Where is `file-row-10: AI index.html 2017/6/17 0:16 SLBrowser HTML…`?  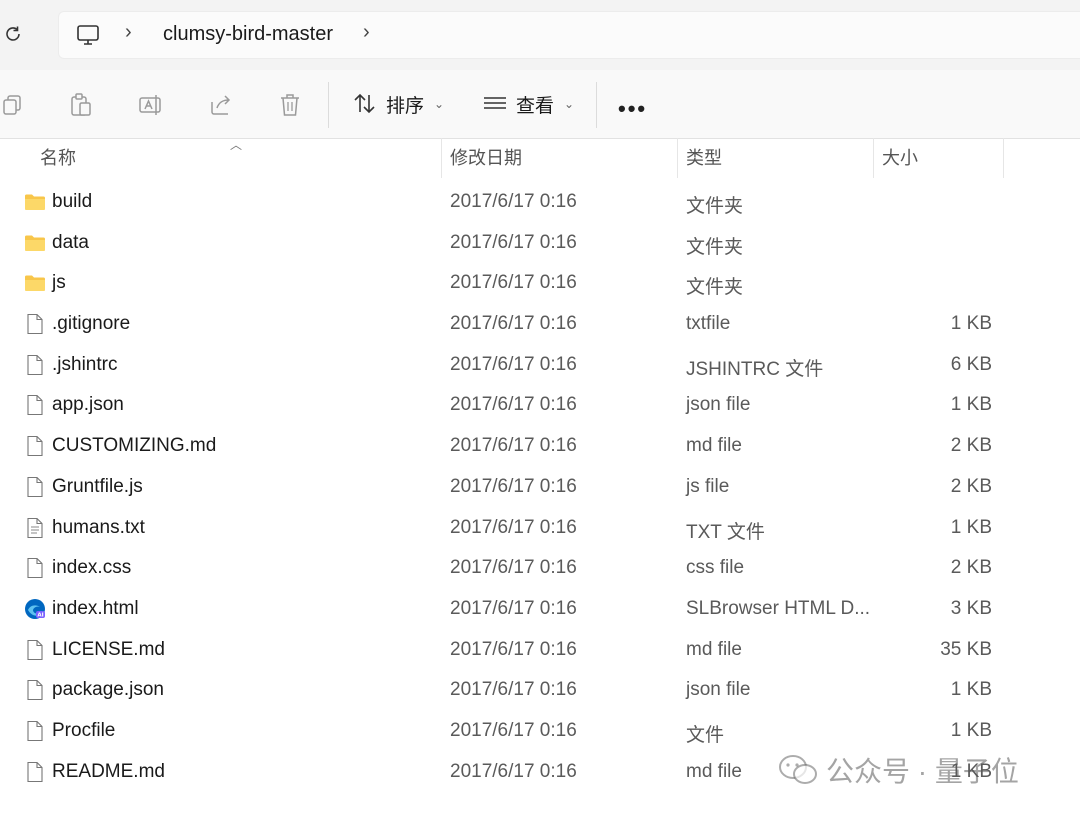 file-row-10: AI index.html 2017/6/17 0:16 SLBrowser HTML… is located at coordinates (540, 609).